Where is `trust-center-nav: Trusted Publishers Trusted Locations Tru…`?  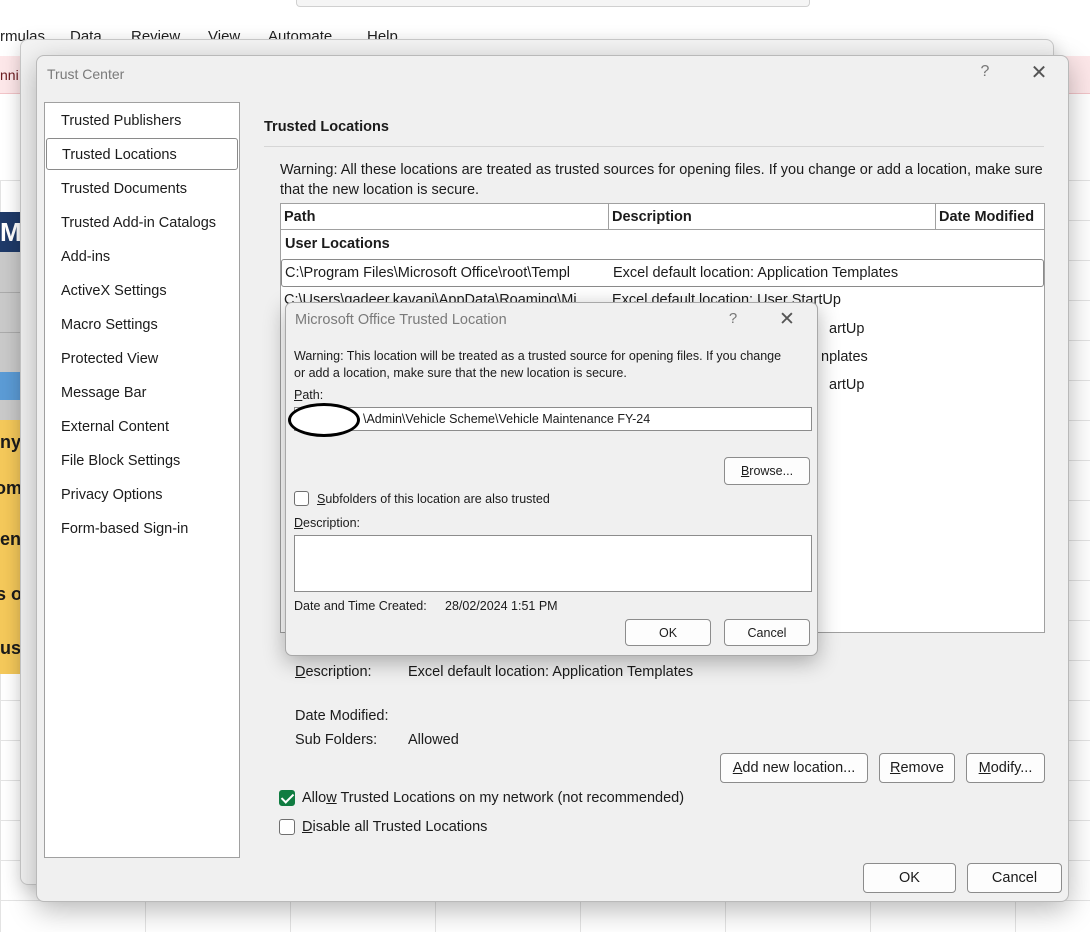
trust-center-nav: Trusted Publishers Trusted Locations Tru… is located at coordinates (142, 480).